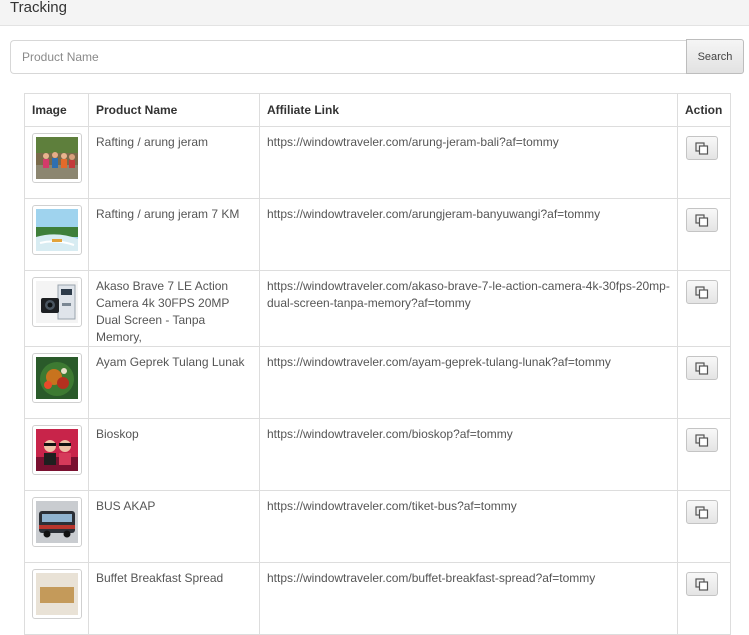  I want to click on table-header-row: Image Product Name Affiliate Link Action, so click(377, 110).